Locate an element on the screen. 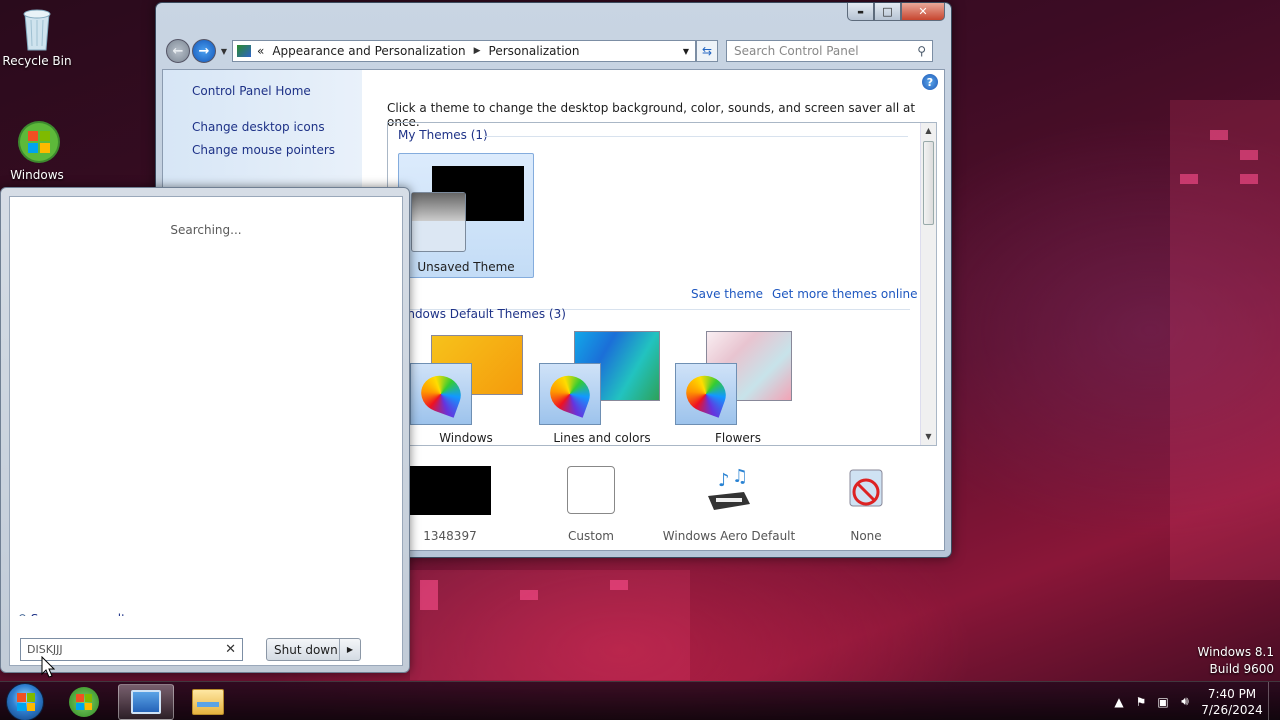 The image size is (1280, 720). theme-unsaved: Unsaved Theme is located at coordinates (466, 215).